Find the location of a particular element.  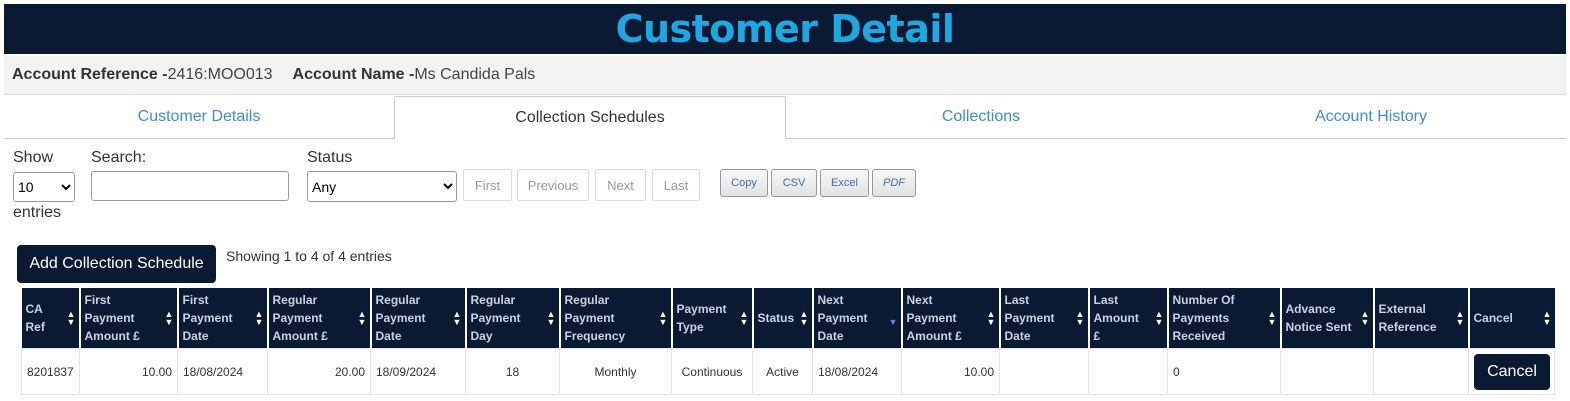

cell-advance-notice-sent is located at coordinates (1327, 371).